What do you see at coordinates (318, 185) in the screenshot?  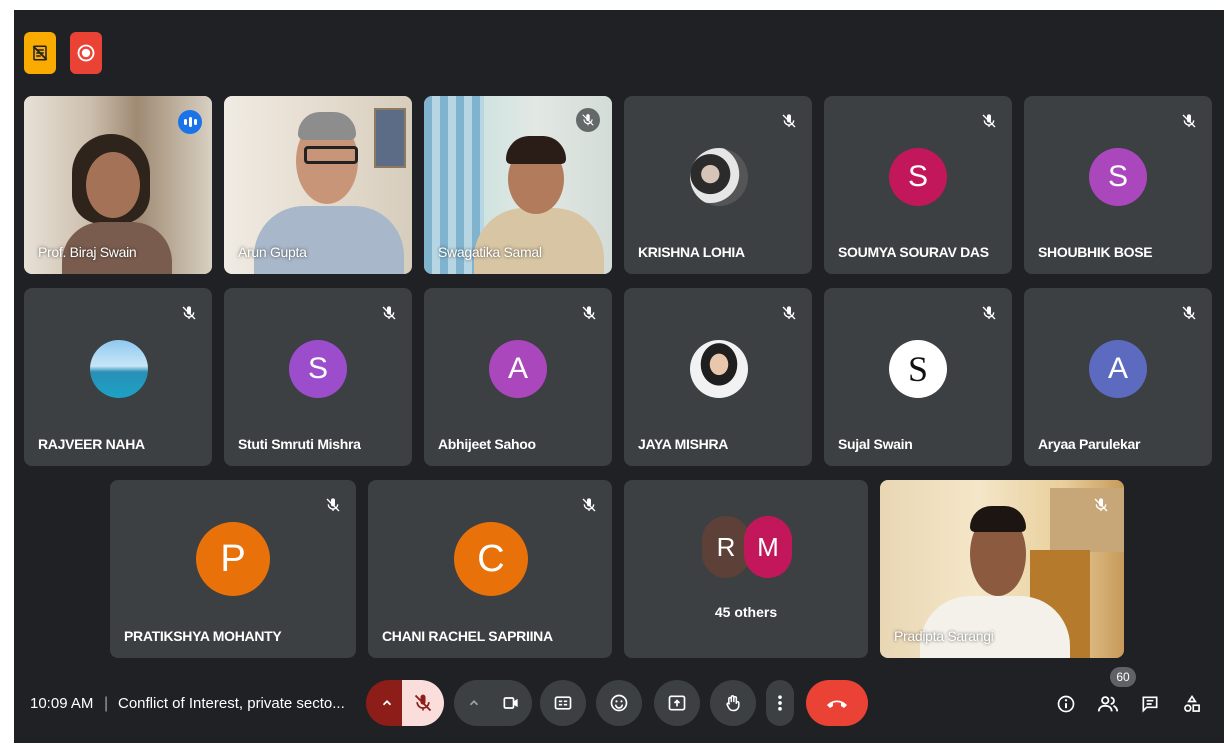 I see `participant-tile: Arun Gupta` at bounding box center [318, 185].